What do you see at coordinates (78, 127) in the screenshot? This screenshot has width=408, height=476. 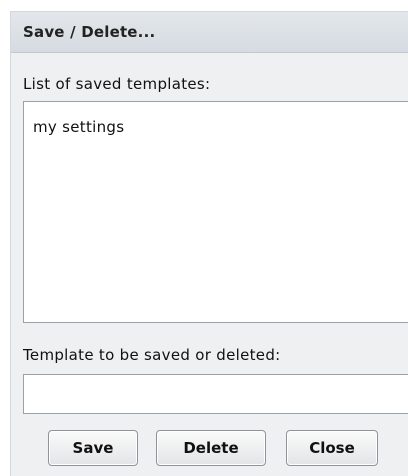 I see `list-item: my settings` at bounding box center [78, 127].